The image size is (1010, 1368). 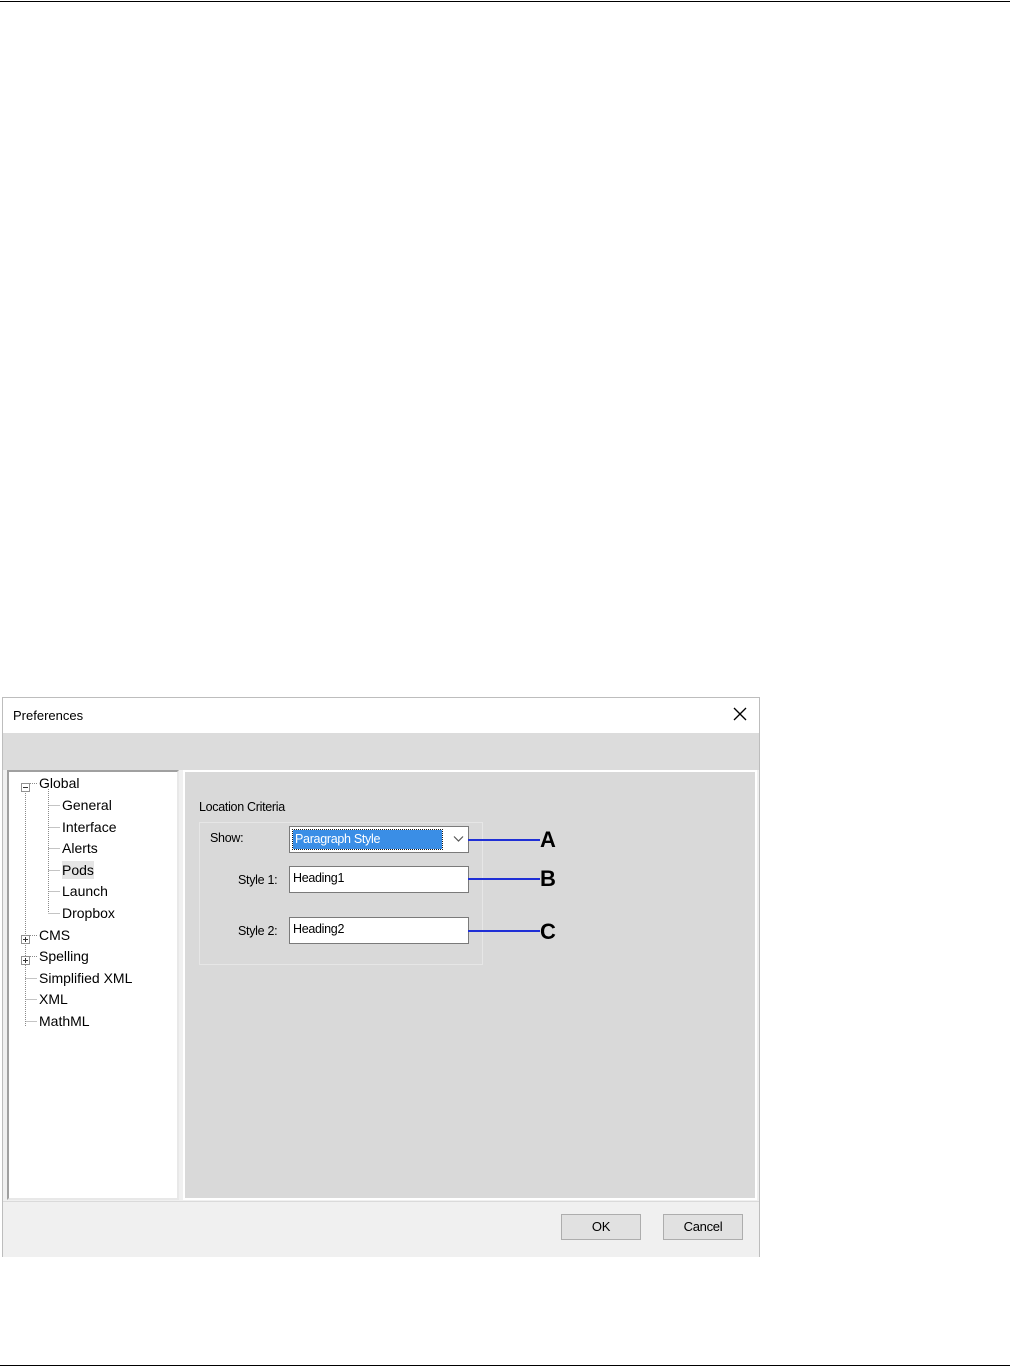 What do you see at coordinates (504, 840) in the screenshot?
I see `callout-line-a` at bounding box center [504, 840].